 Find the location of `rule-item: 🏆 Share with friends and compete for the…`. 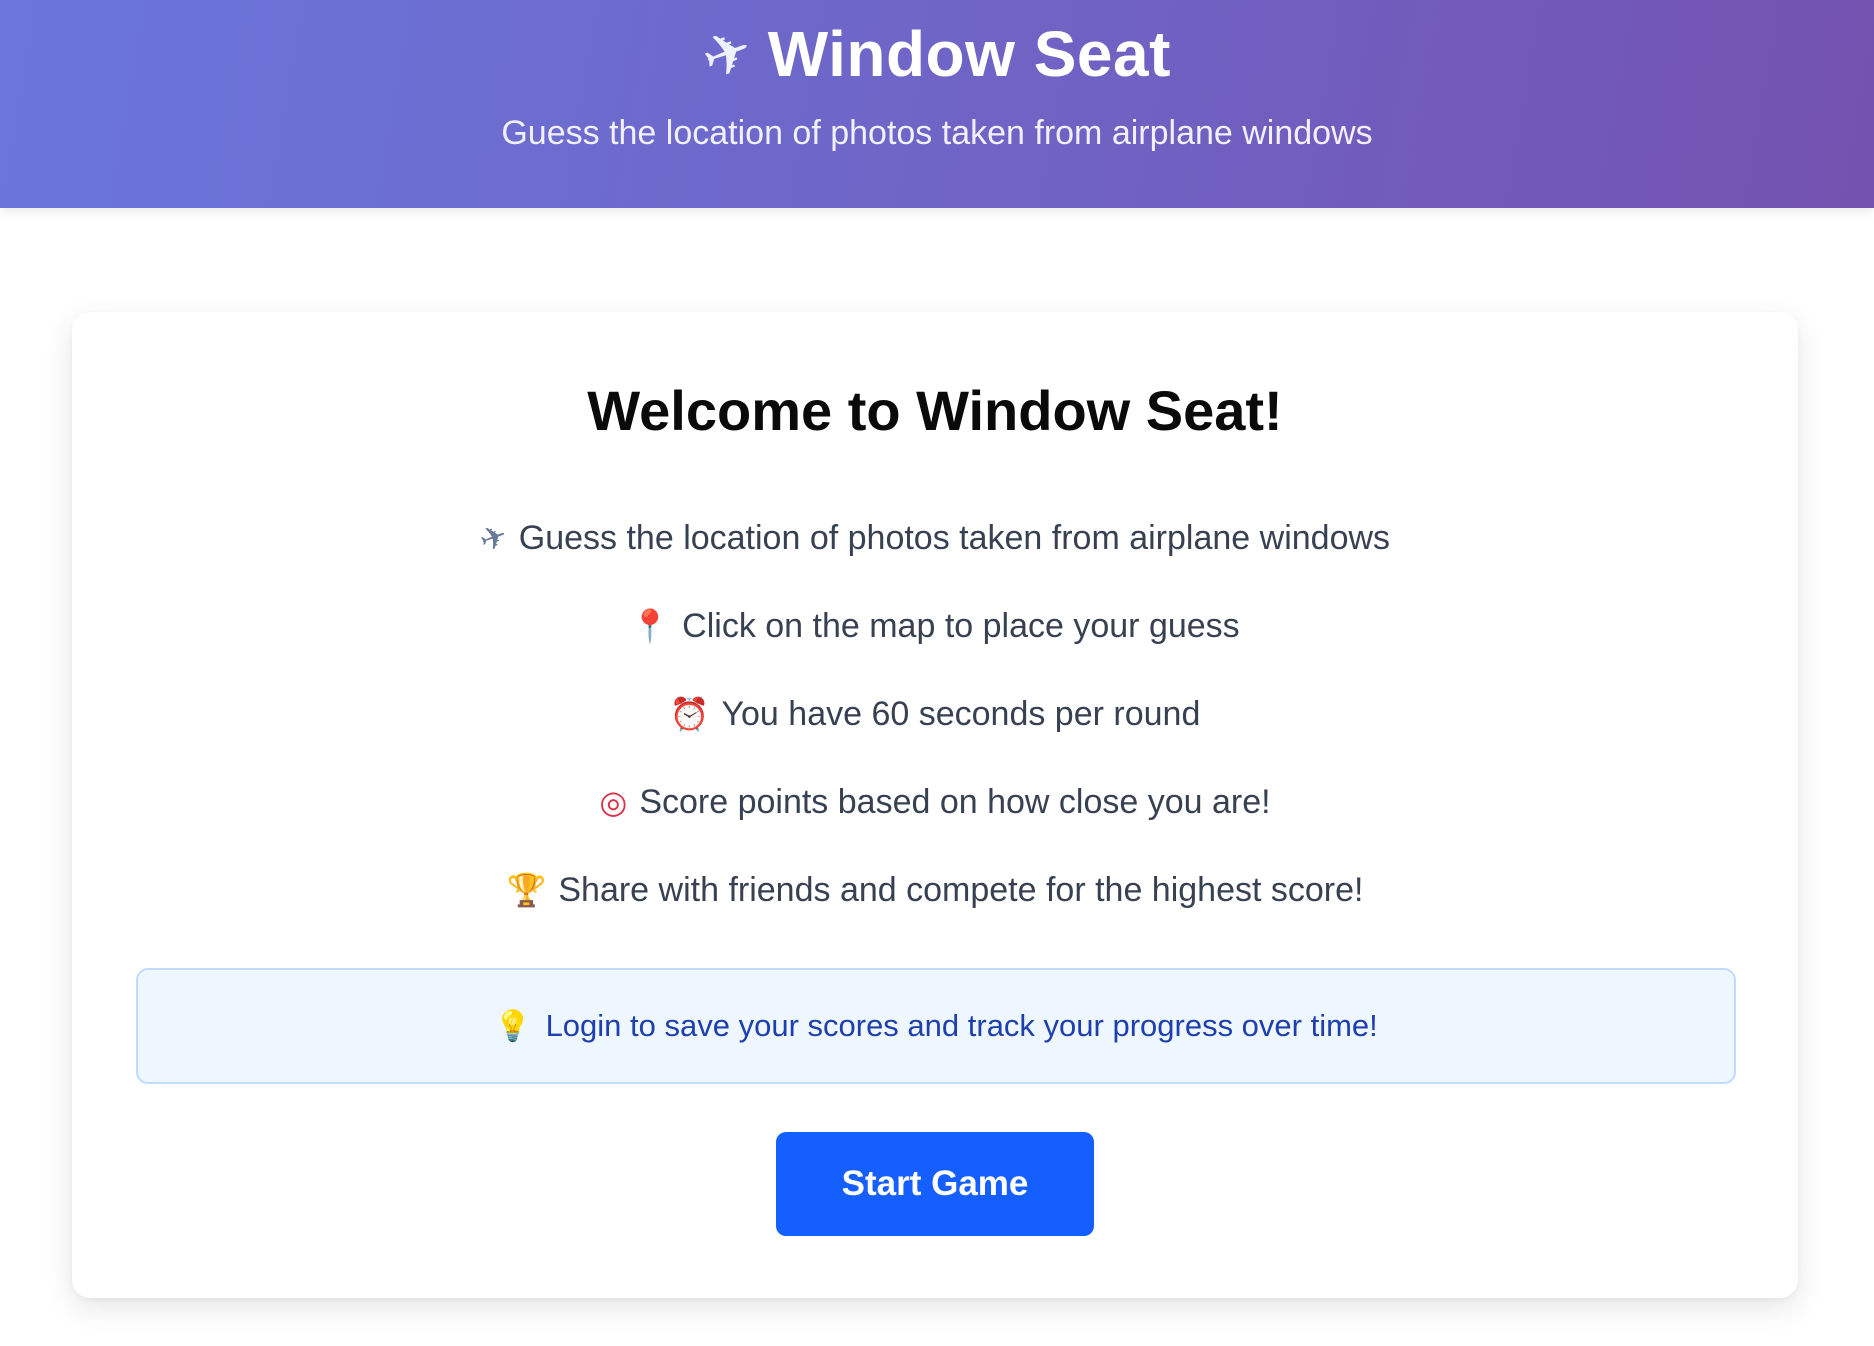

rule-item: 🏆 Share with friends and compete for the… is located at coordinates (935, 890).